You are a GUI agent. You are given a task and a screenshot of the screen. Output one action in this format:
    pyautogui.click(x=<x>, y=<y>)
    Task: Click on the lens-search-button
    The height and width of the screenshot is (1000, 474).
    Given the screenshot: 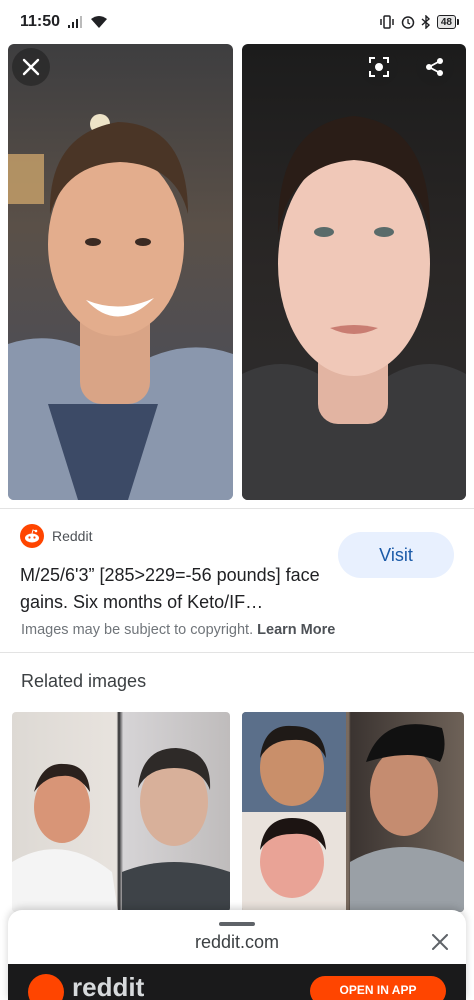 What is the action you would take?
    pyautogui.click(x=379, y=67)
    